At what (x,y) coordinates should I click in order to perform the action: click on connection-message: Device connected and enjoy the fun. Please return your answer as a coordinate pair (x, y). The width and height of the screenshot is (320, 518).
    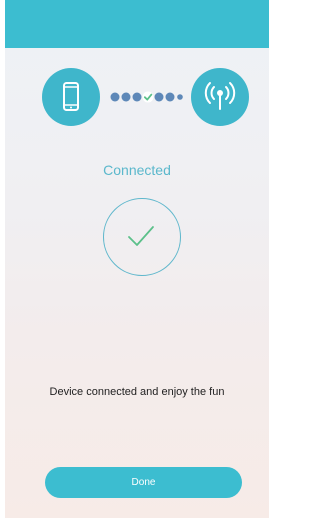
    Looking at the image, I should click on (137, 392).